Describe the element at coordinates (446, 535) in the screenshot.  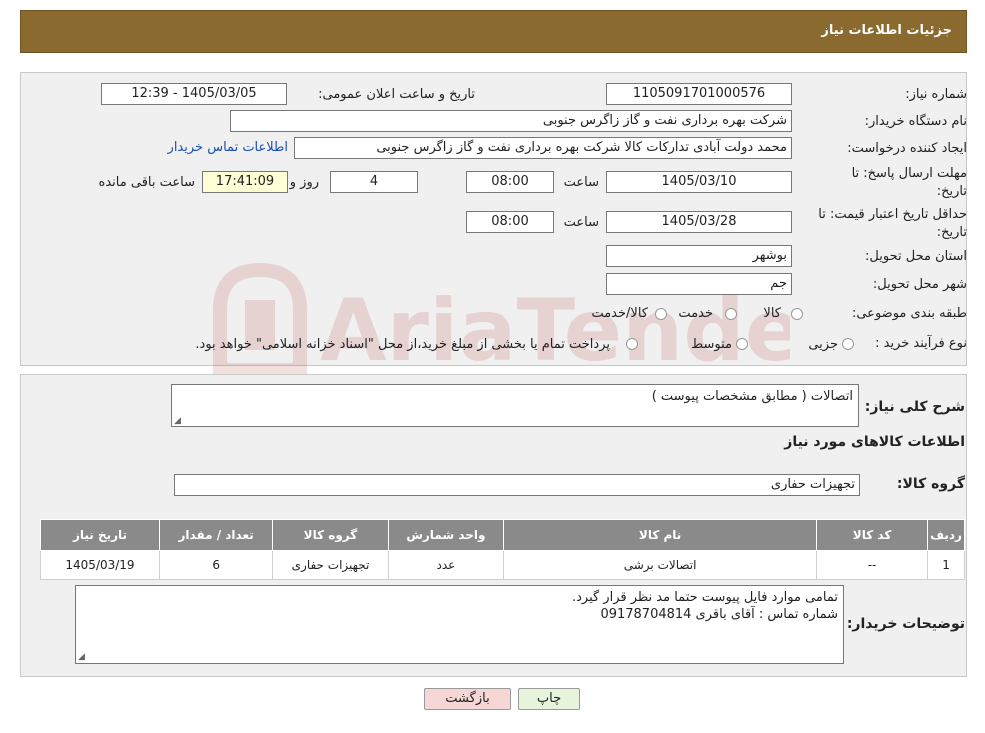
I see `col-unit: واحد شمارش` at that location.